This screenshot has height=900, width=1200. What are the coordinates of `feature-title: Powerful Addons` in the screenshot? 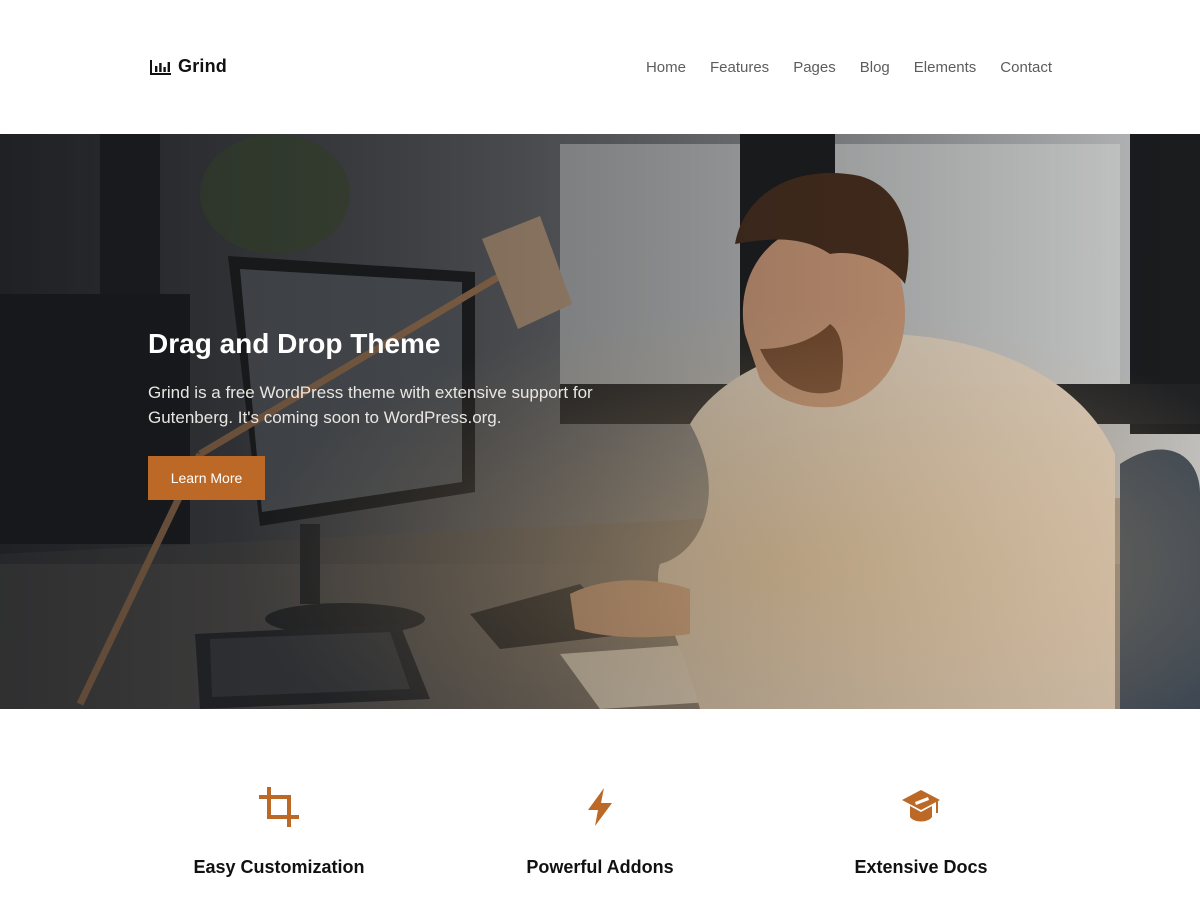 It's located at (600, 867).